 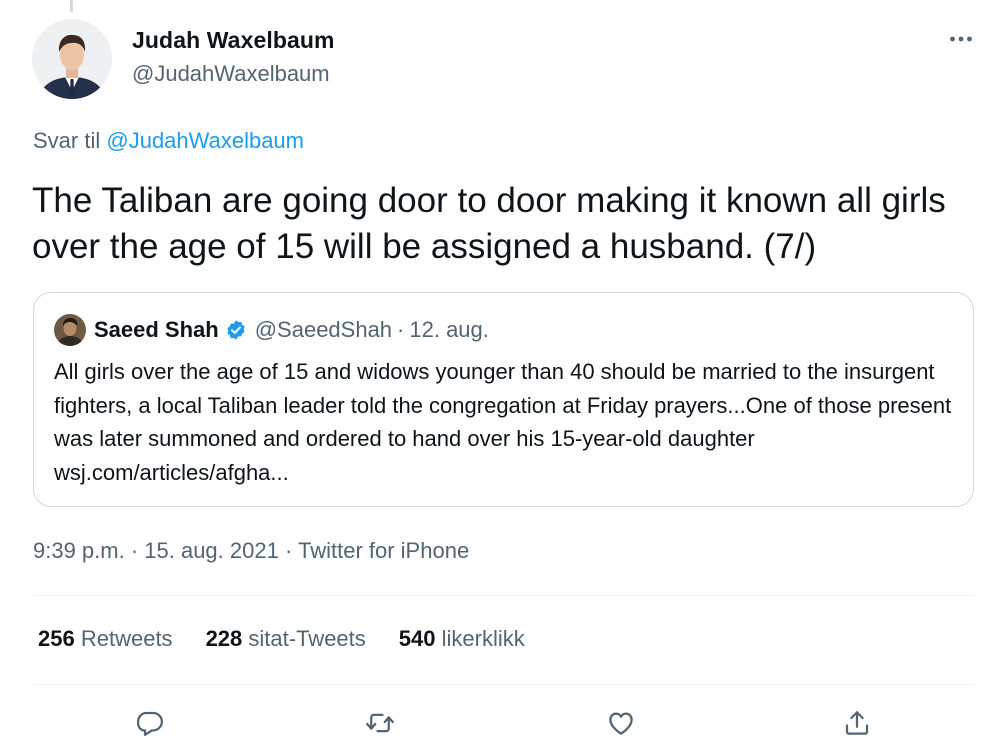 I want to click on quoted-author-name: Saeed Shah, so click(x=156, y=330).